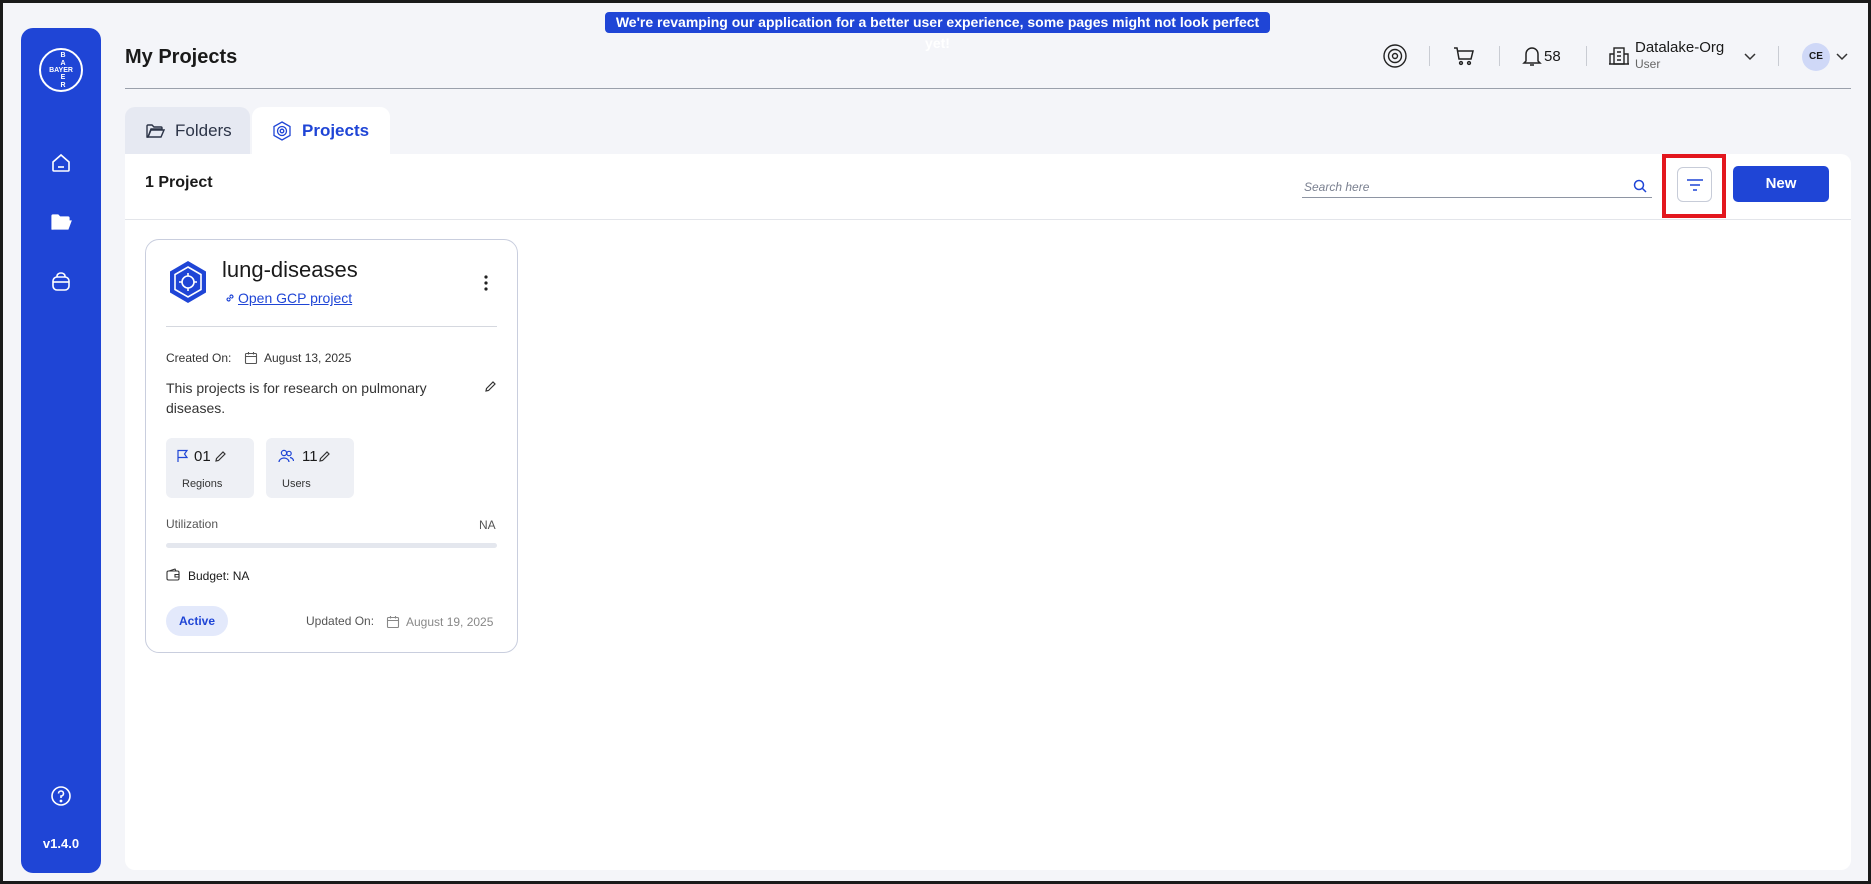  What do you see at coordinates (988, 219) in the screenshot?
I see `toolbar-divider` at bounding box center [988, 219].